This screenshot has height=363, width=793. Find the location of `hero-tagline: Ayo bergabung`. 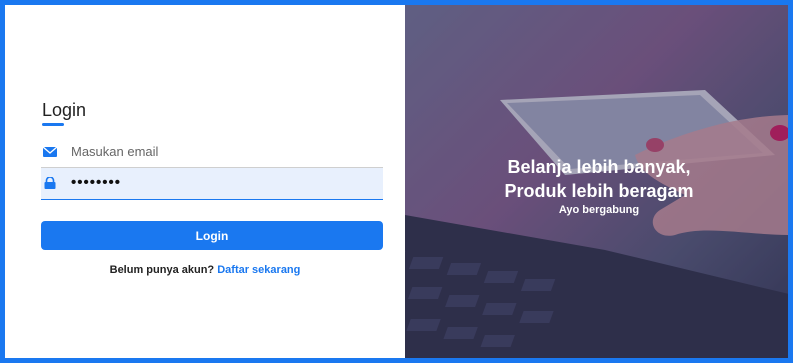

hero-tagline: Ayo bergabung is located at coordinates (599, 210).